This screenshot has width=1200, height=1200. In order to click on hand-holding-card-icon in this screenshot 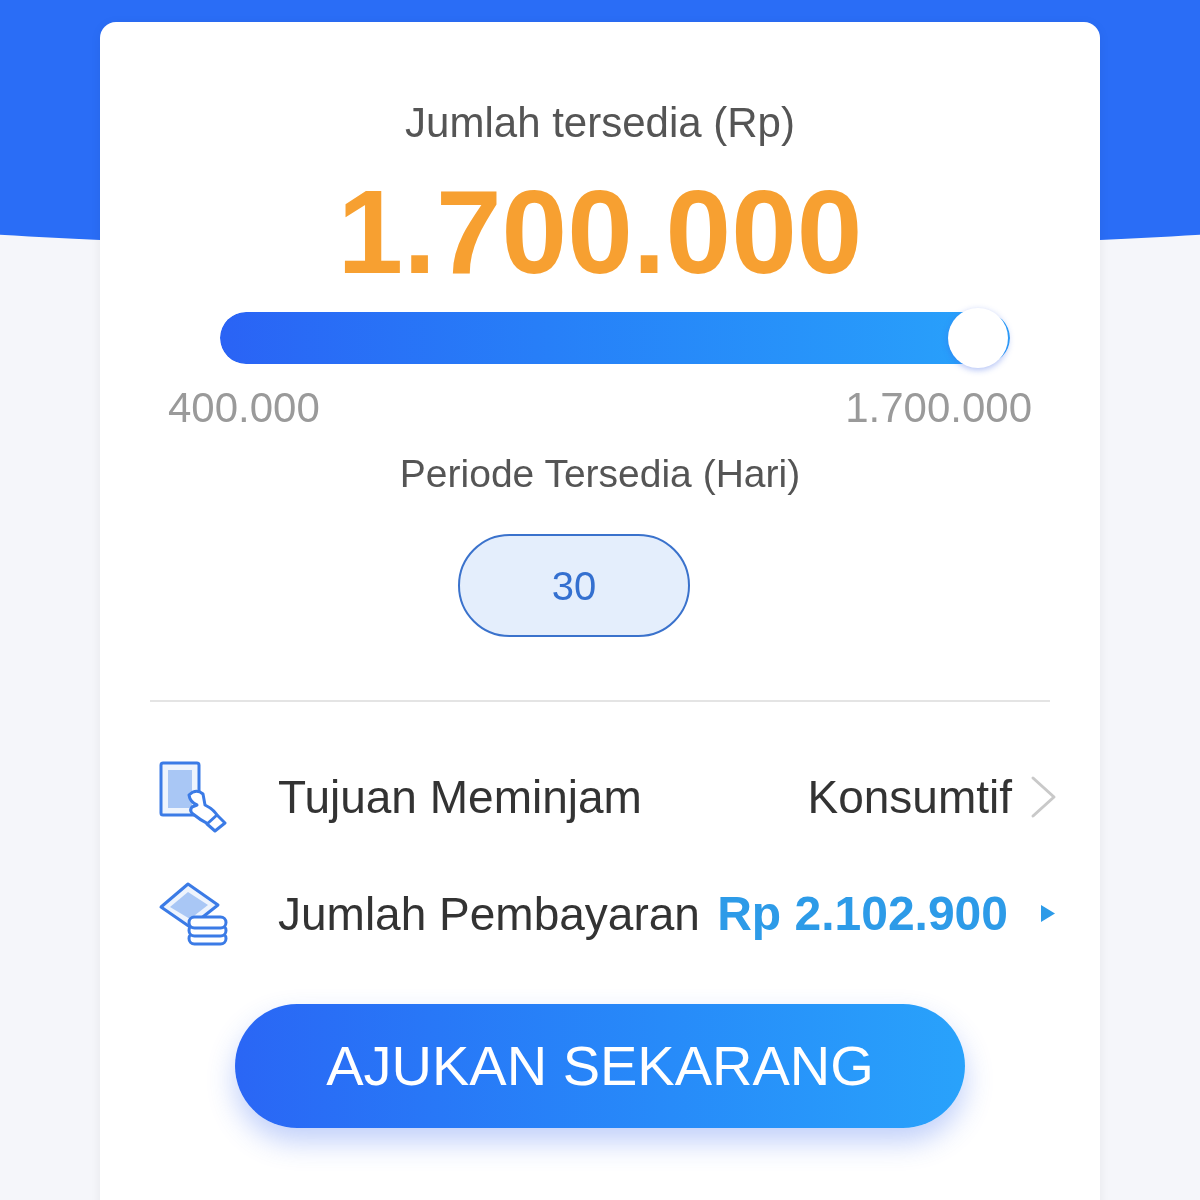, I will do `click(193, 796)`.